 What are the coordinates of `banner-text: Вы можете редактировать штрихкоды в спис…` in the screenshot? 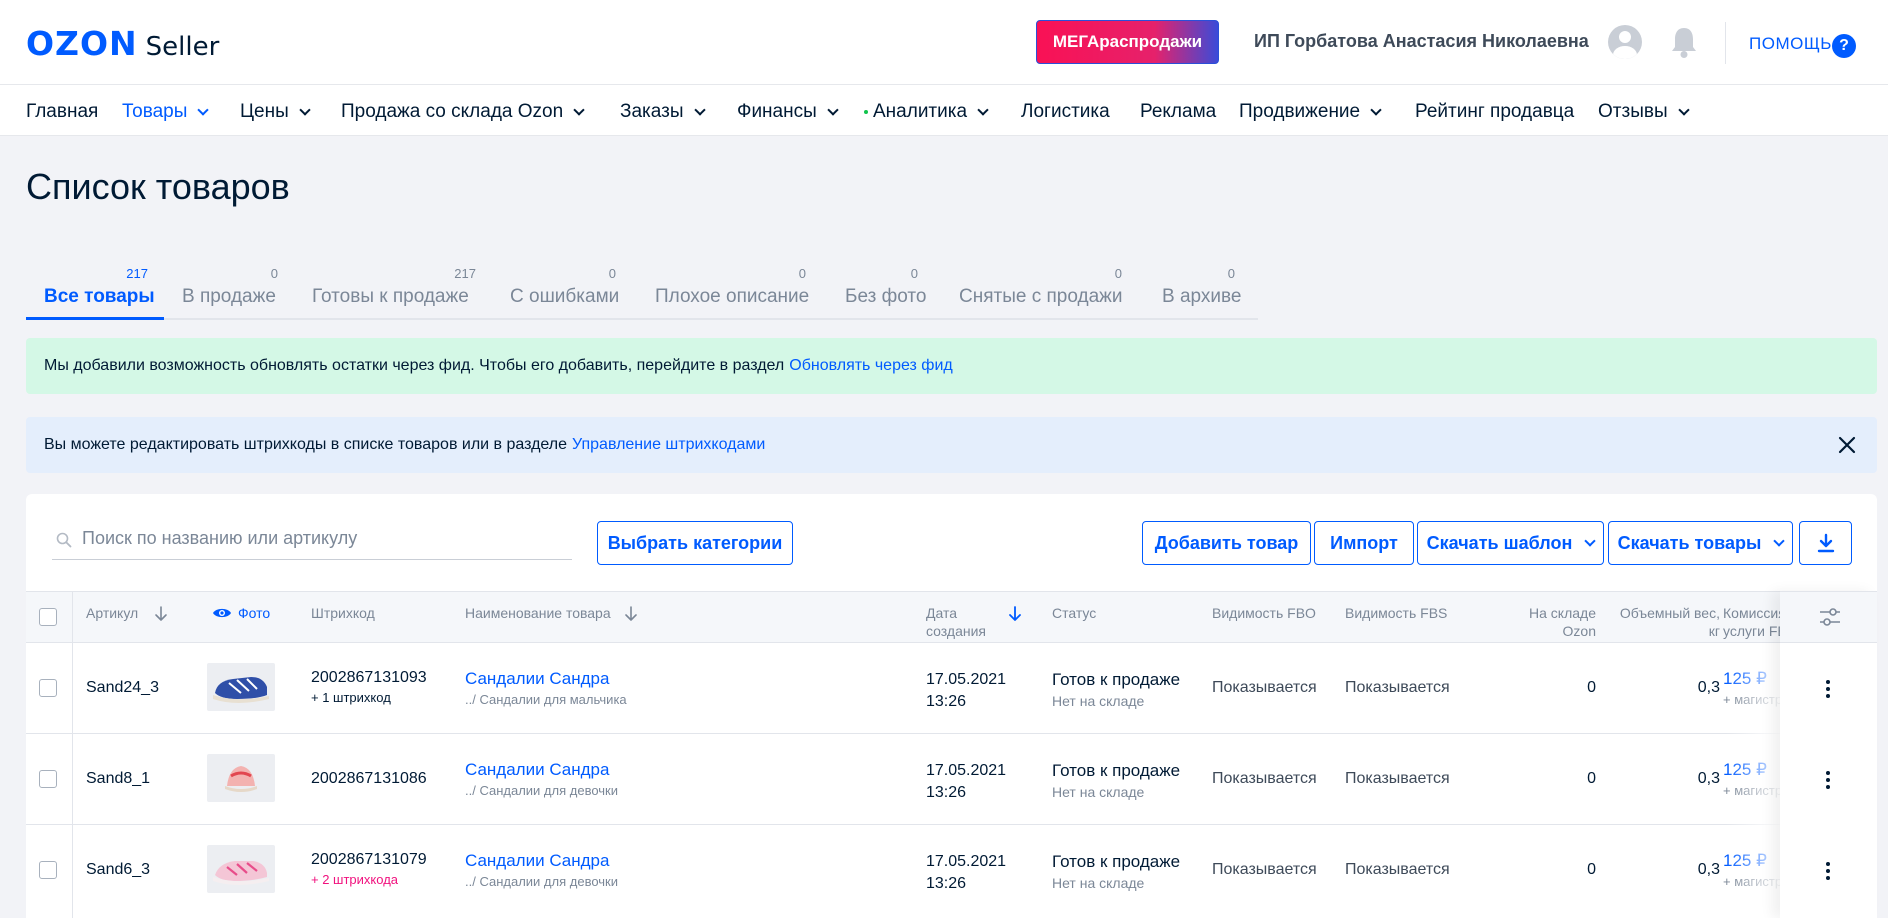 It's located at (306, 444).